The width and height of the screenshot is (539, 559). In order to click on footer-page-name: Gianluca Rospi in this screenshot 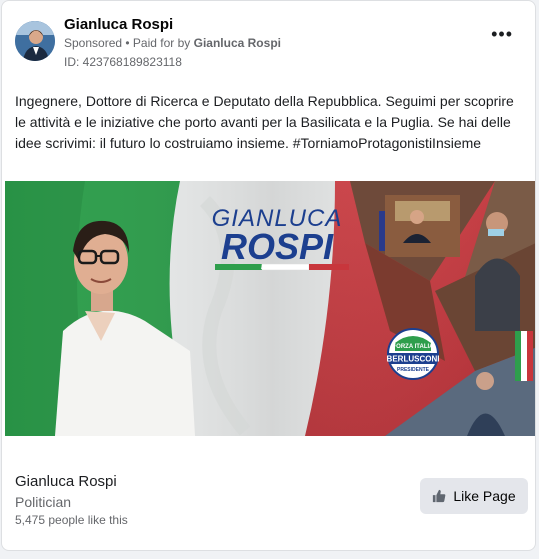, I will do `click(66, 481)`.